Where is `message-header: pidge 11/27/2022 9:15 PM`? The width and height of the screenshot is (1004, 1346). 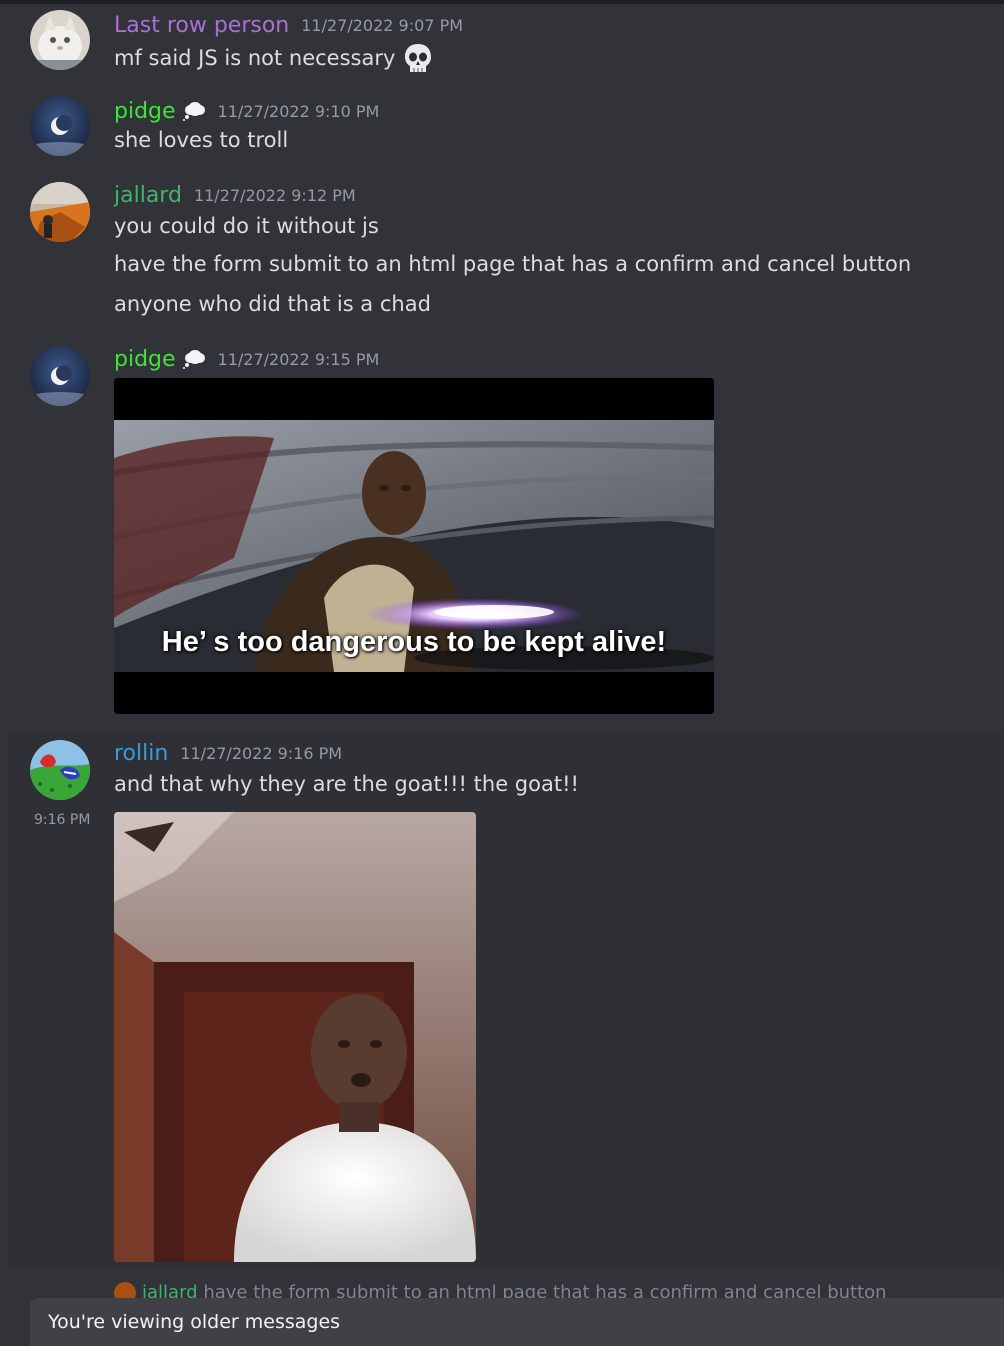 message-header: pidge 11/27/2022 9:15 PM is located at coordinates (246, 359).